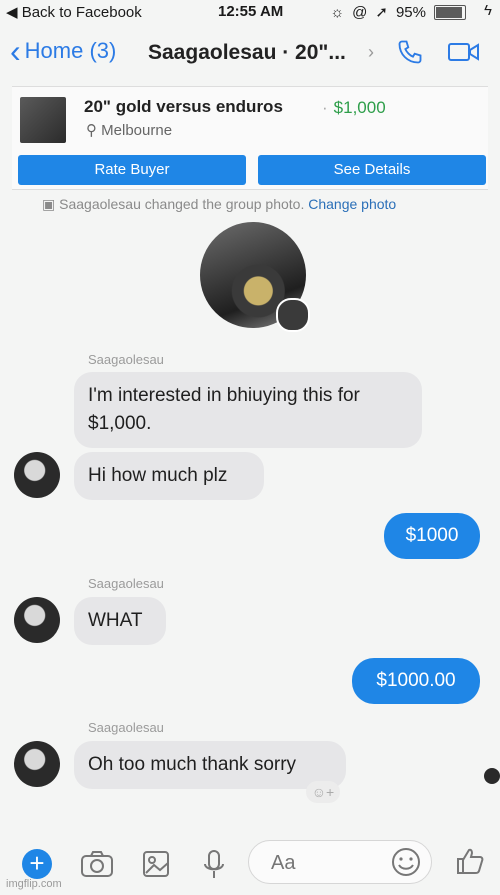  What do you see at coordinates (97, 864) in the screenshot?
I see `camera-icon` at bounding box center [97, 864].